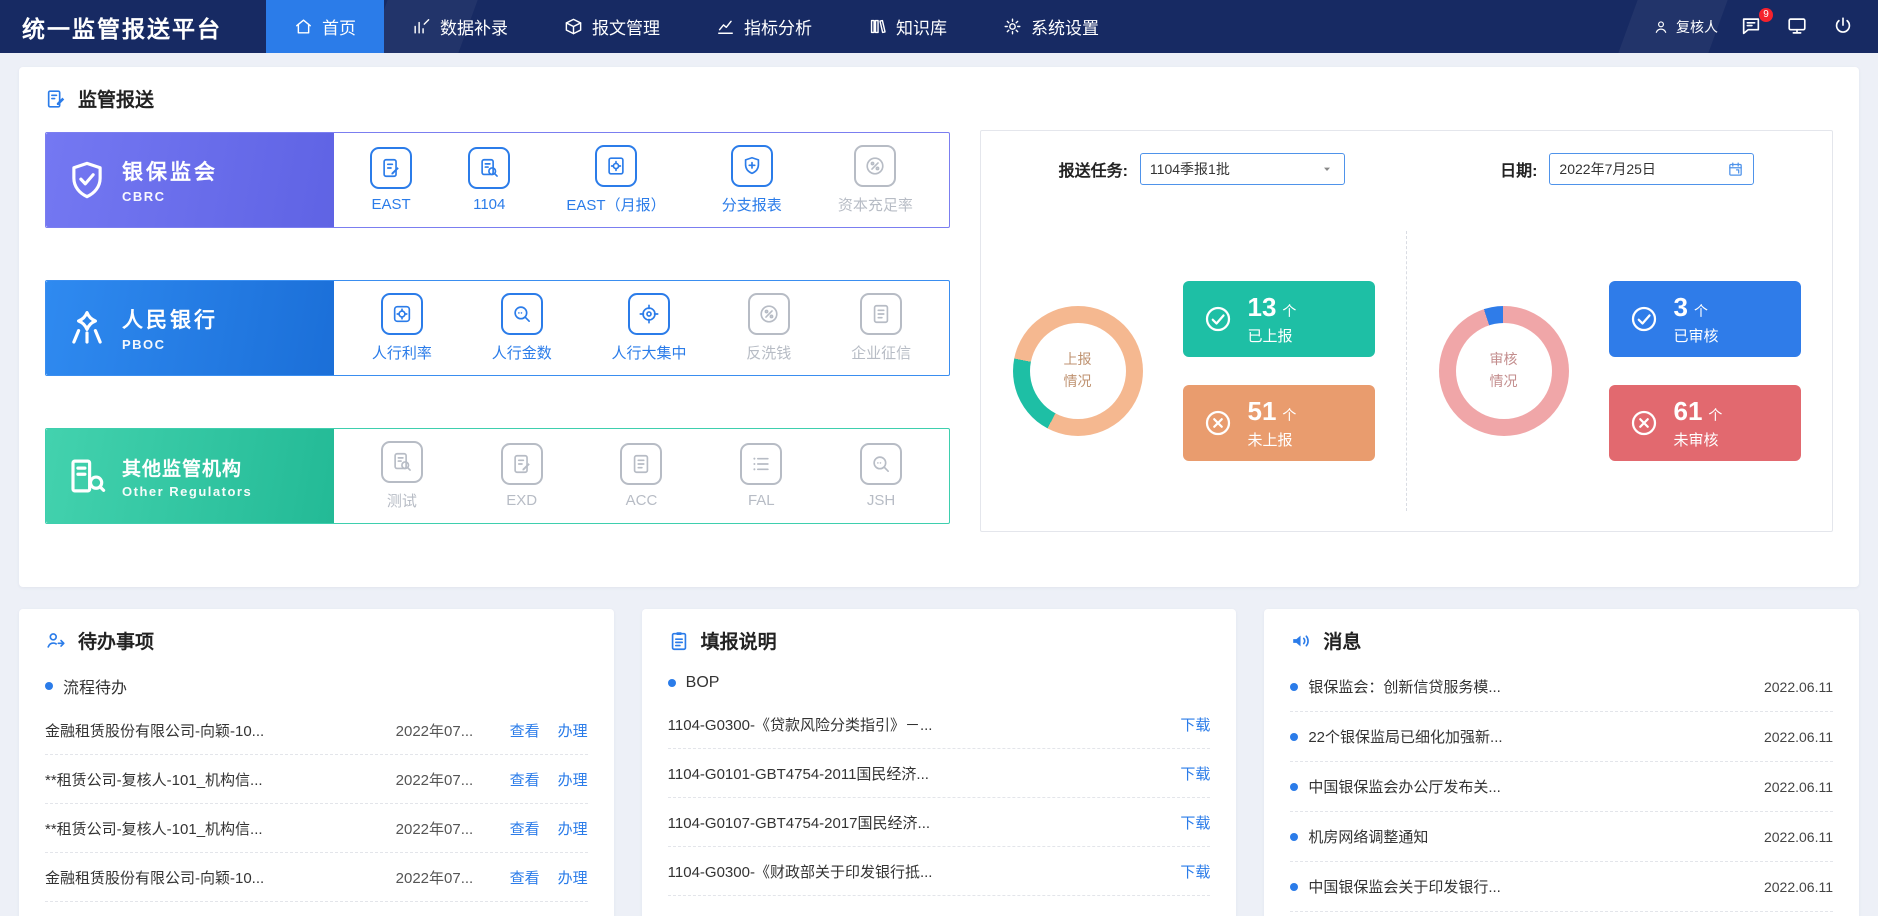  I want to click on instruction-row: 1104-G0300-《贷款风险分类指引》－... 下载, so click(939, 724).